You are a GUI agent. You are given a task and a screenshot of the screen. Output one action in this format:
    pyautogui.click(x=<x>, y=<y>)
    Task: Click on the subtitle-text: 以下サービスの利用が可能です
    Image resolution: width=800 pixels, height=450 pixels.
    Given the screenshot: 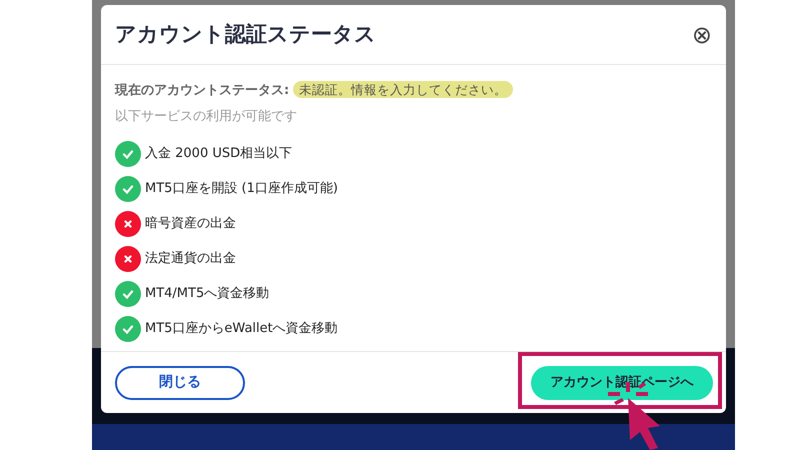 What is the action you would take?
    pyautogui.click(x=206, y=117)
    